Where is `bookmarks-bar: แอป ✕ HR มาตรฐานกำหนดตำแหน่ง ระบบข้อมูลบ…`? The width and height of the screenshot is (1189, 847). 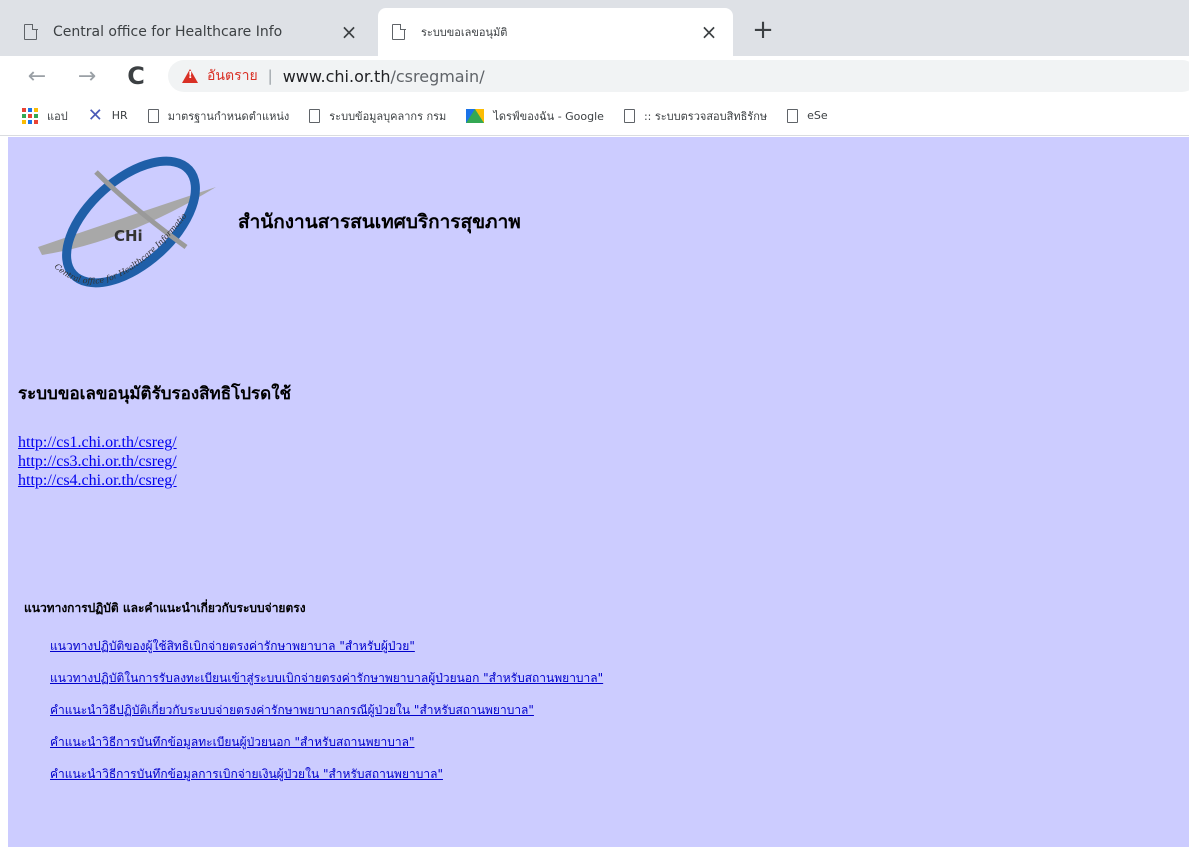
bookmarks-bar: แอป ✕ HR มาตรฐานกำหนดตำแหน่ง ระบบข้อมูลบ… is located at coordinates (594, 116).